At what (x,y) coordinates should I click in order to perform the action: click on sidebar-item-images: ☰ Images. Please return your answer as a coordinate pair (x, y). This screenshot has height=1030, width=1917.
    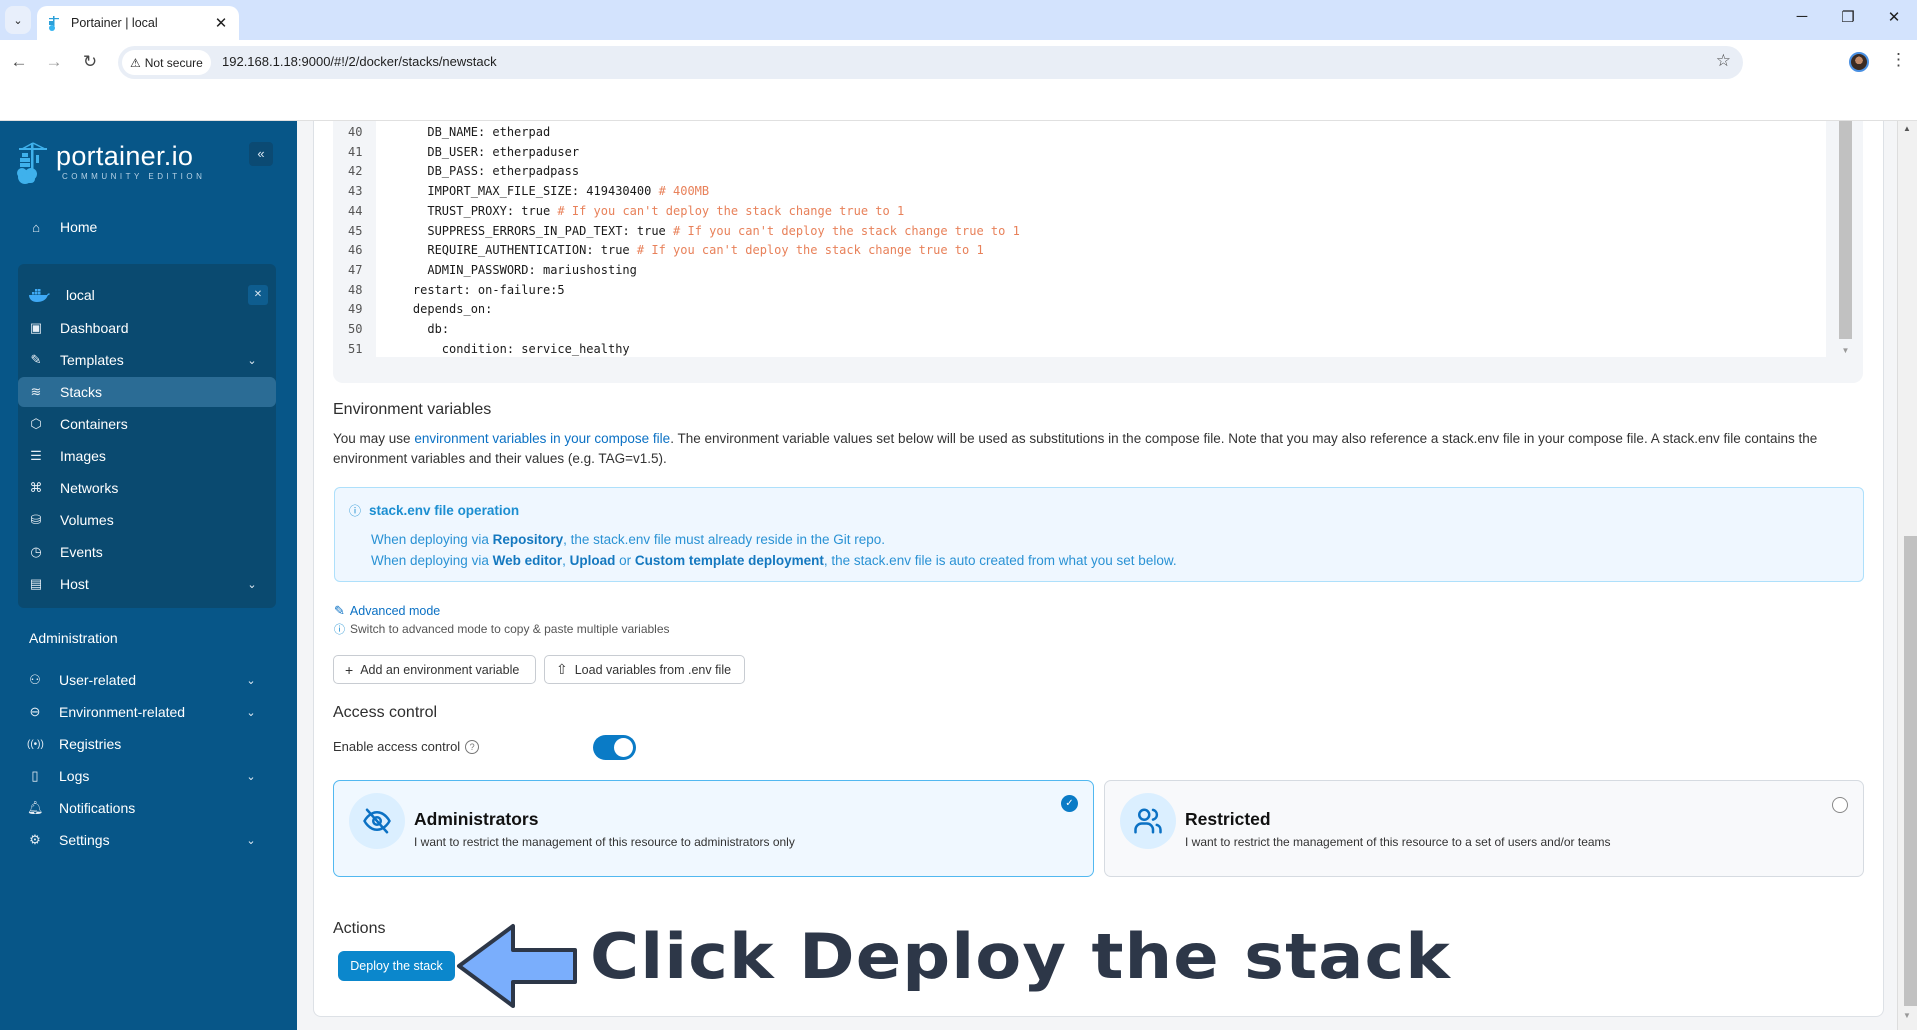
    Looking at the image, I should click on (147, 456).